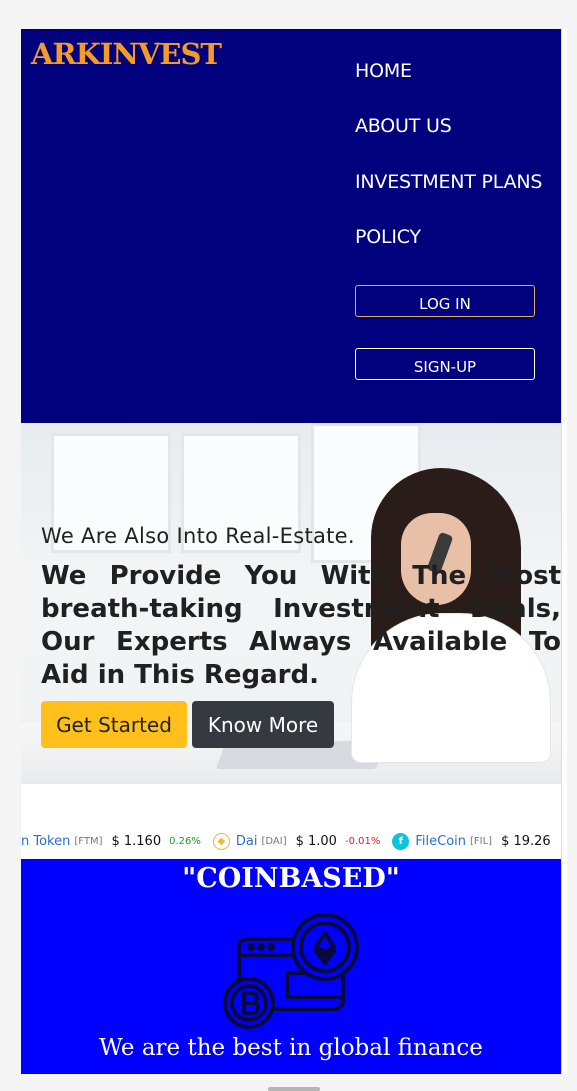 This screenshot has height=1091, width=577. Describe the element at coordinates (316, 841) in the screenshot. I see `ticker-price: $ 1.00` at that location.